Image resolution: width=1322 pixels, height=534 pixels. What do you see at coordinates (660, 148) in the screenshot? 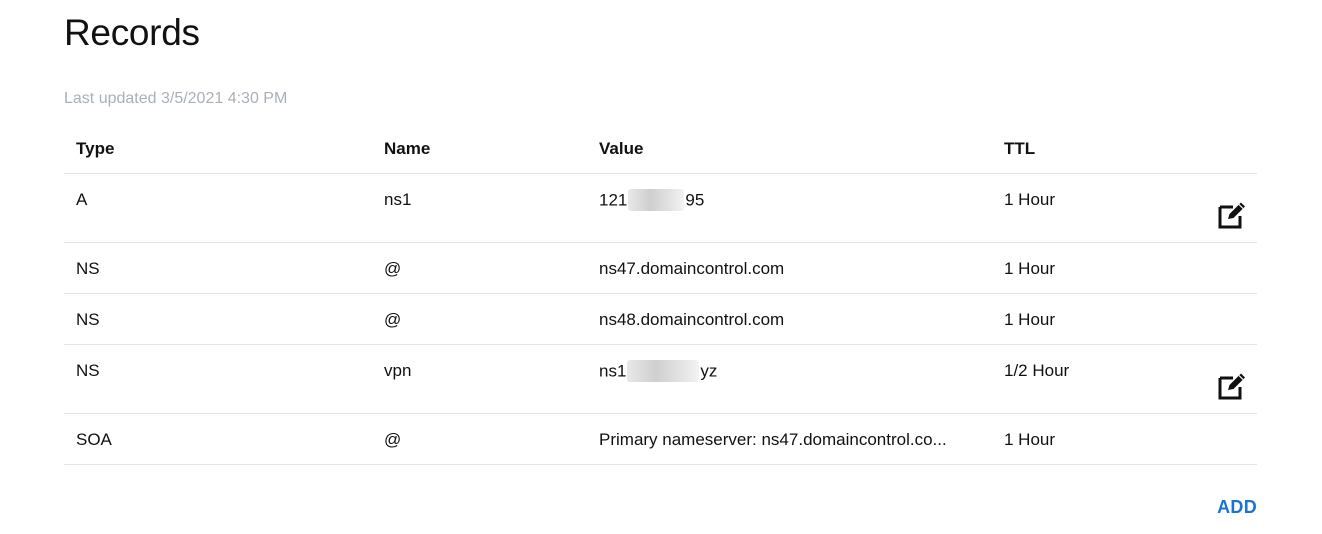
I see `table-header-row: Type Name Value TTL` at bounding box center [660, 148].